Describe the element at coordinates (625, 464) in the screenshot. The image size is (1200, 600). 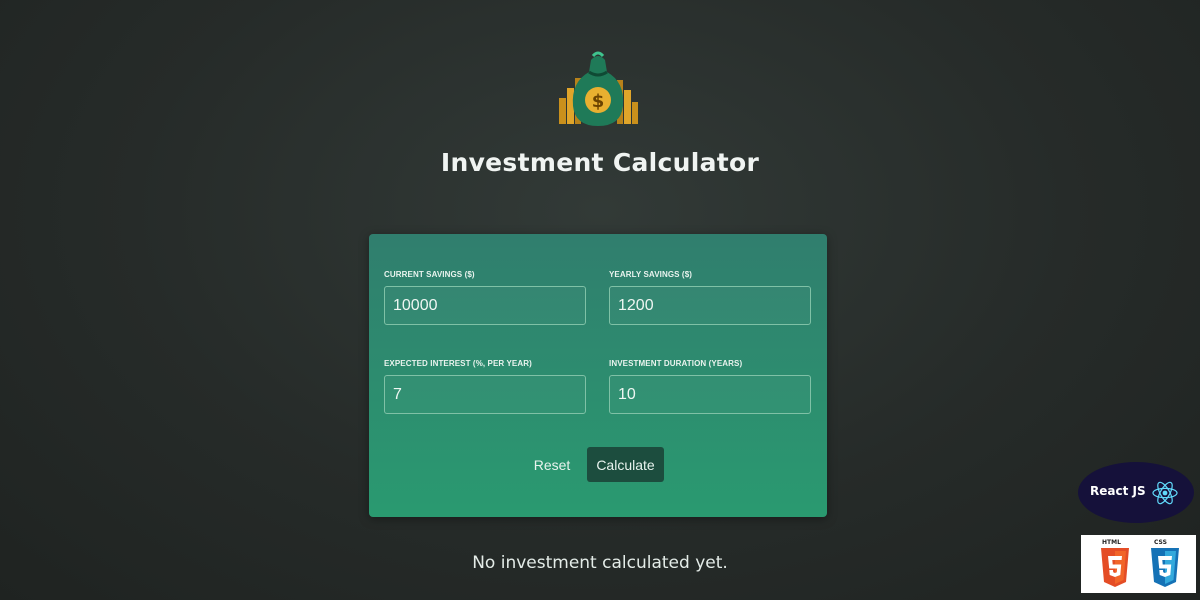
I see `calculate-button: Calculate` at that location.